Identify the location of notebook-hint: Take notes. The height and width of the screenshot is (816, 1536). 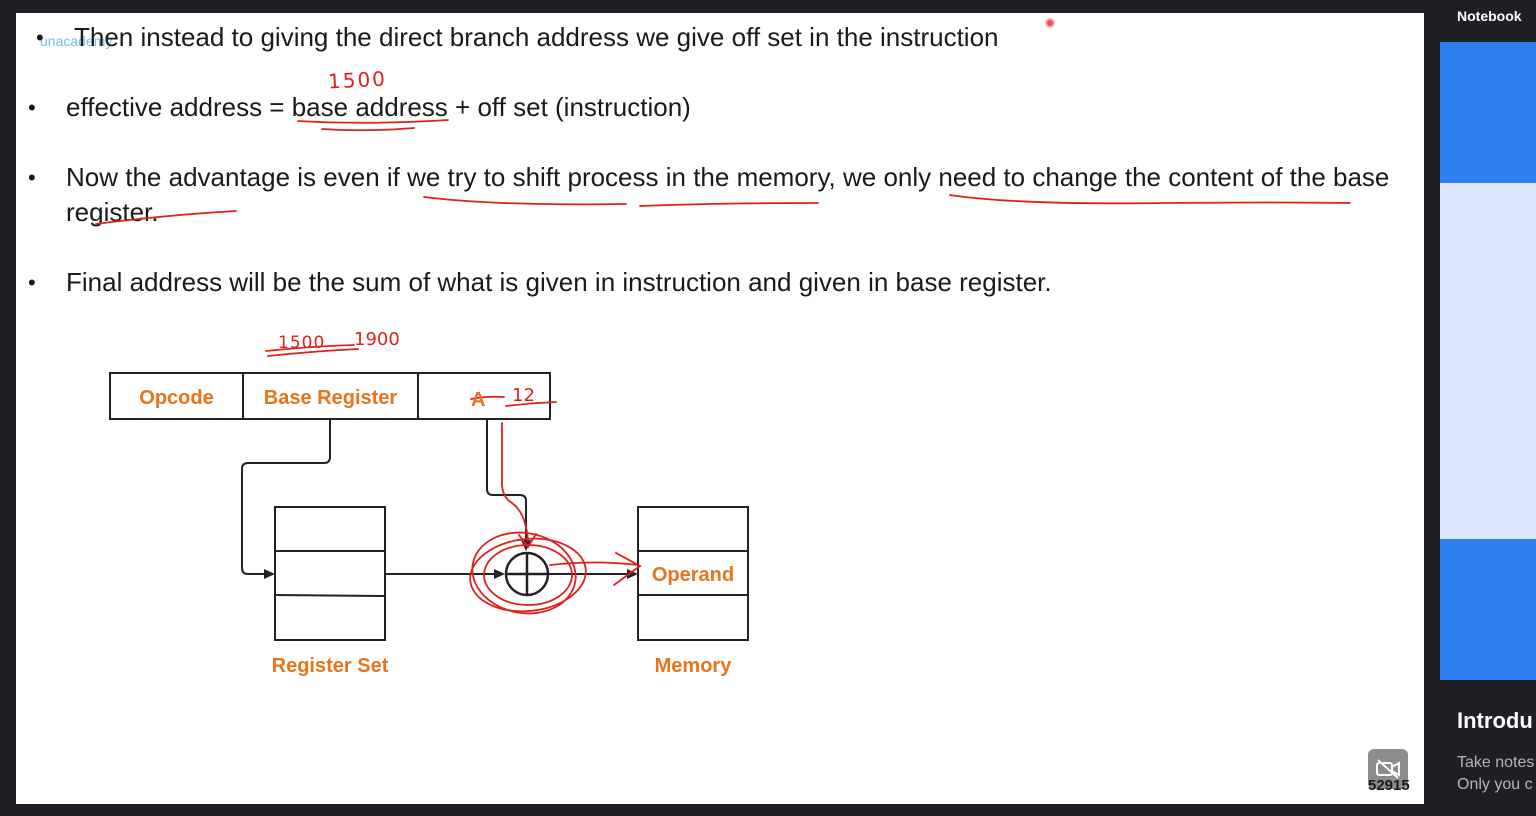
(1496, 762).